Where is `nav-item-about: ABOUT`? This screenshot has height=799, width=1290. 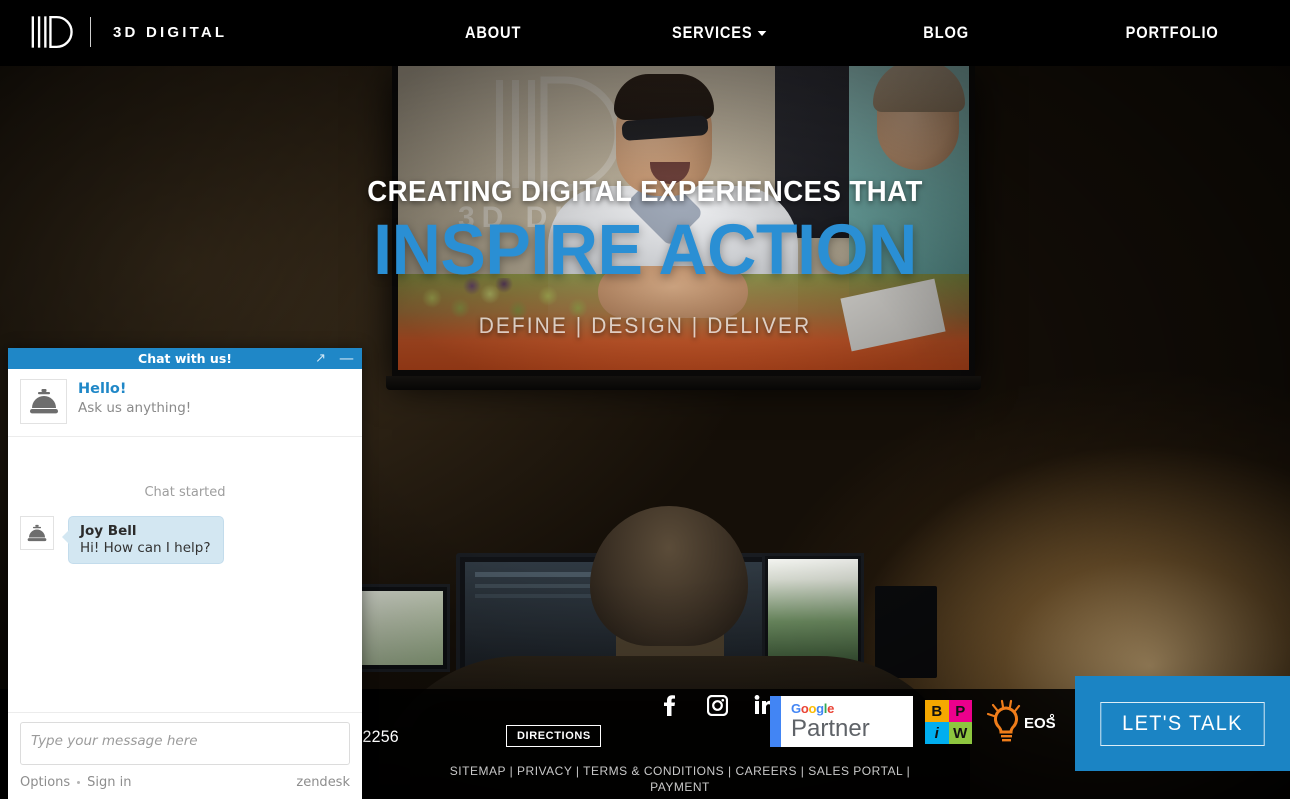
nav-item-about: ABOUT is located at coordinates (493, 33).